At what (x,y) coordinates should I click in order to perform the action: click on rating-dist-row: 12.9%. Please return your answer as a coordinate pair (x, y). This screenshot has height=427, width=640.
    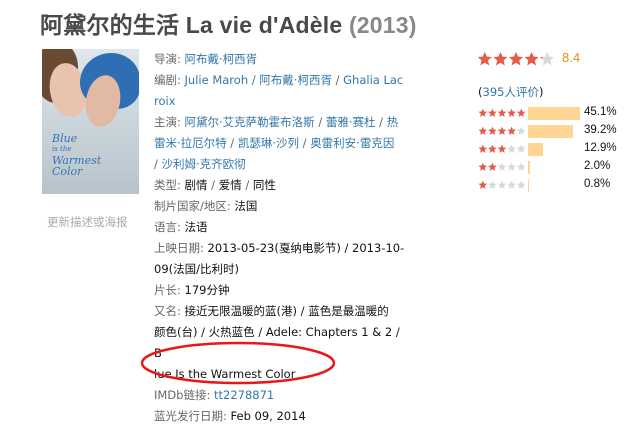
    Looking at the image, I should click on (558, 150).